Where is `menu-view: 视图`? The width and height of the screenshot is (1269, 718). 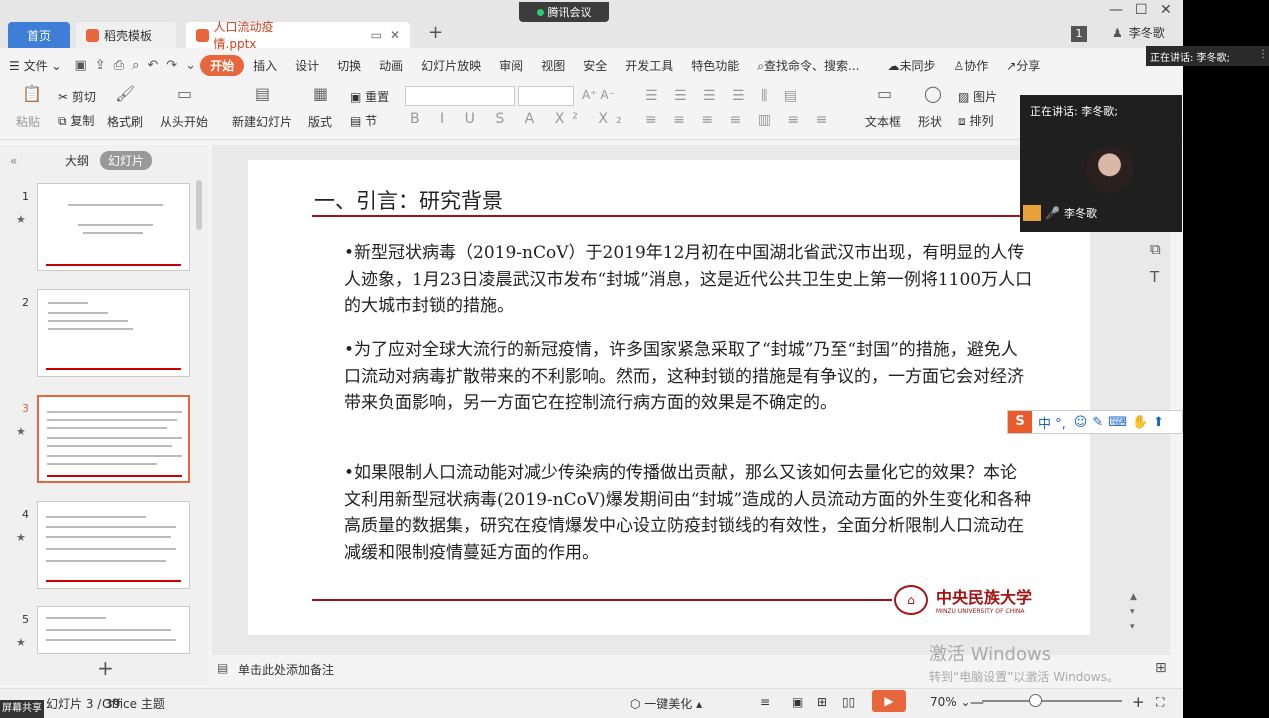 menu-view: 视图 is located at coordinates (553, 65).